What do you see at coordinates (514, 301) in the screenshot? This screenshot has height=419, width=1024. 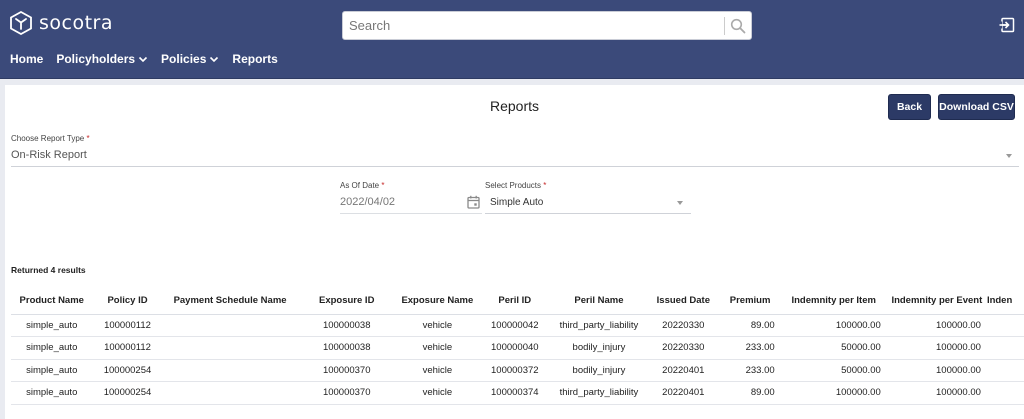 I see `column-header: Peril ID` at bounding box center [514, 301].